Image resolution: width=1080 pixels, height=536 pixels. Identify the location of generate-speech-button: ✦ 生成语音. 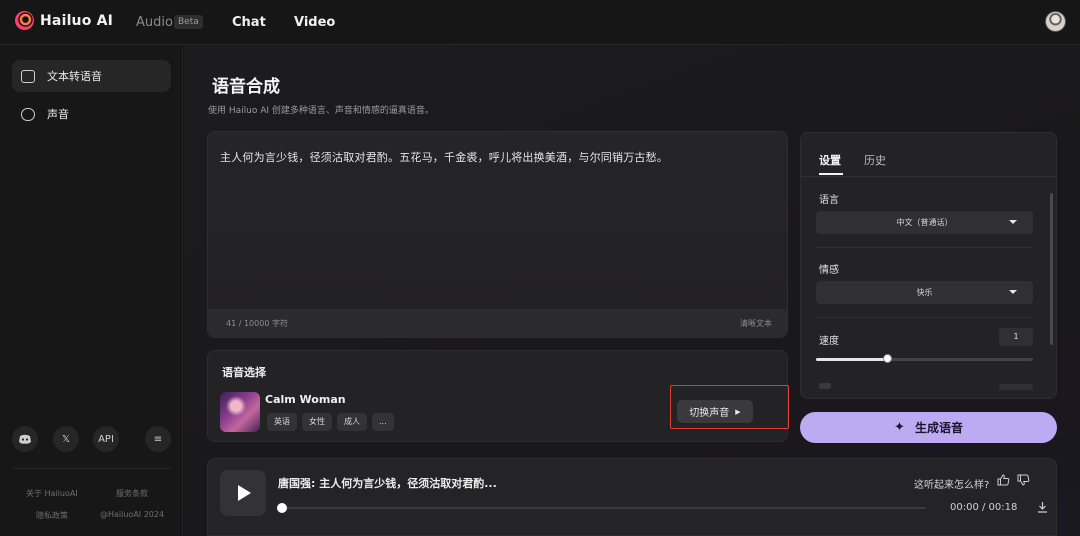
(928, 427).